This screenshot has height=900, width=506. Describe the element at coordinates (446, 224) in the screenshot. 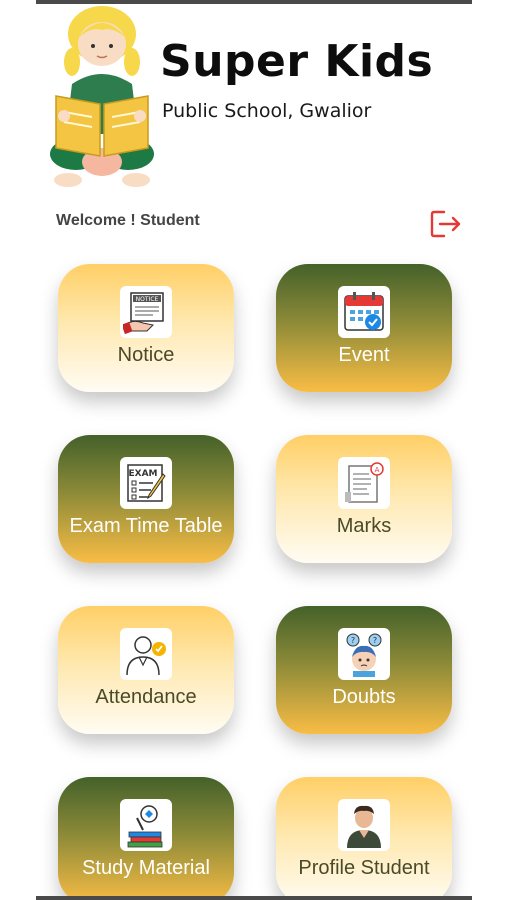

I see `logout-icon` at that location.